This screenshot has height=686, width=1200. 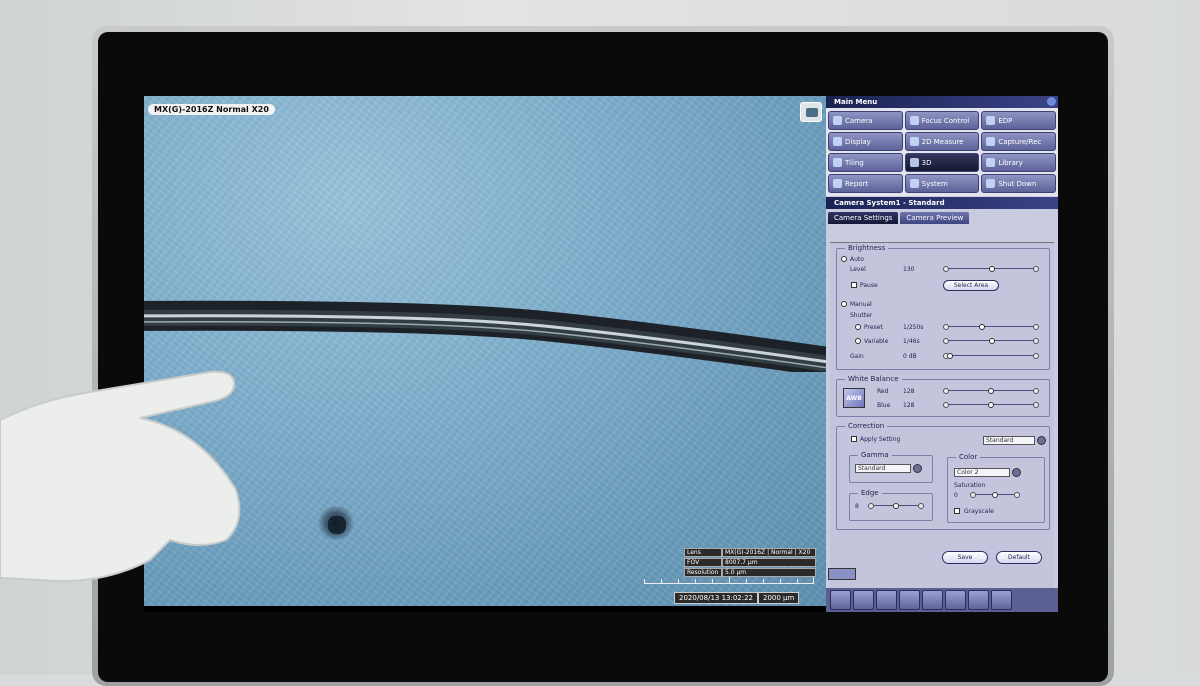 What do you see at coordinates (942, 102) in the screenshot?
I see `main-menu-header: Main Menu` at bounding box center [942, 102].